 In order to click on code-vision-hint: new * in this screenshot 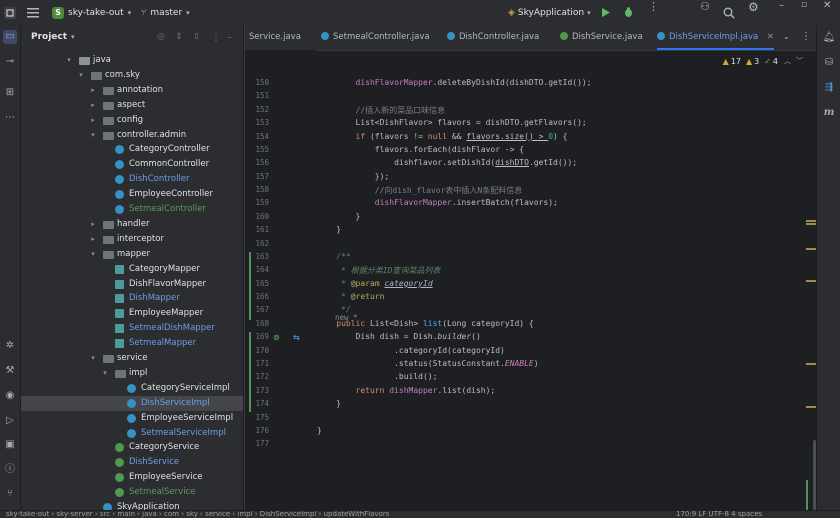, I will do `click(346, 317)`.